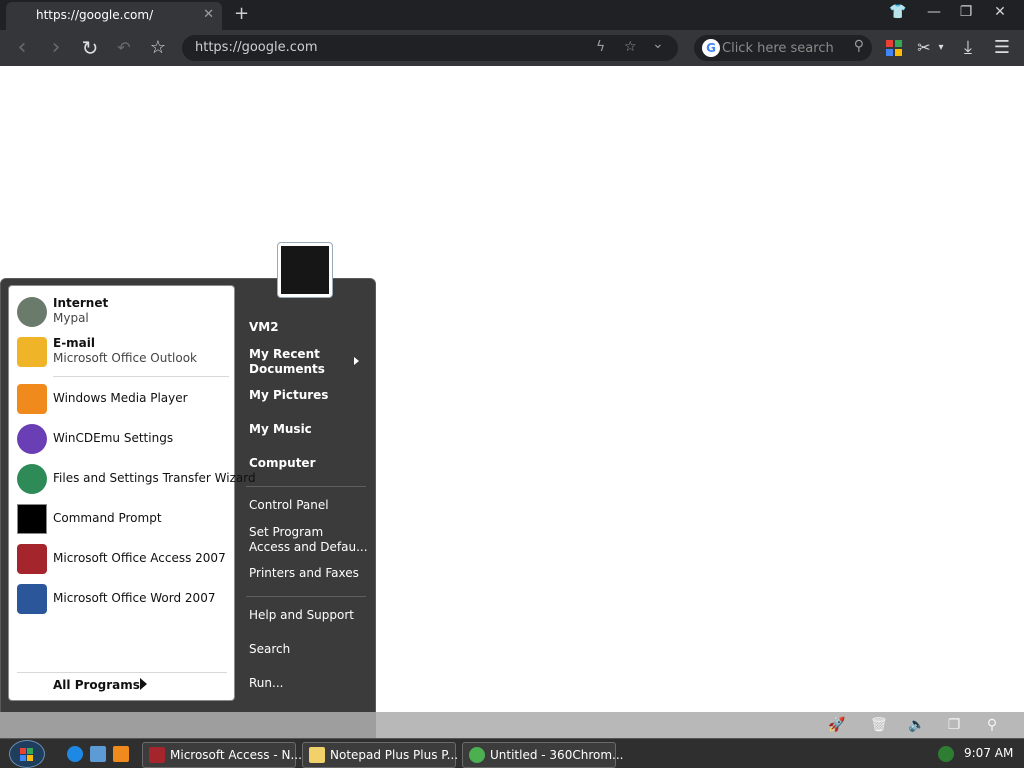 The image size is (1024, 768). I want to click on user-picture, so click(305, 270).